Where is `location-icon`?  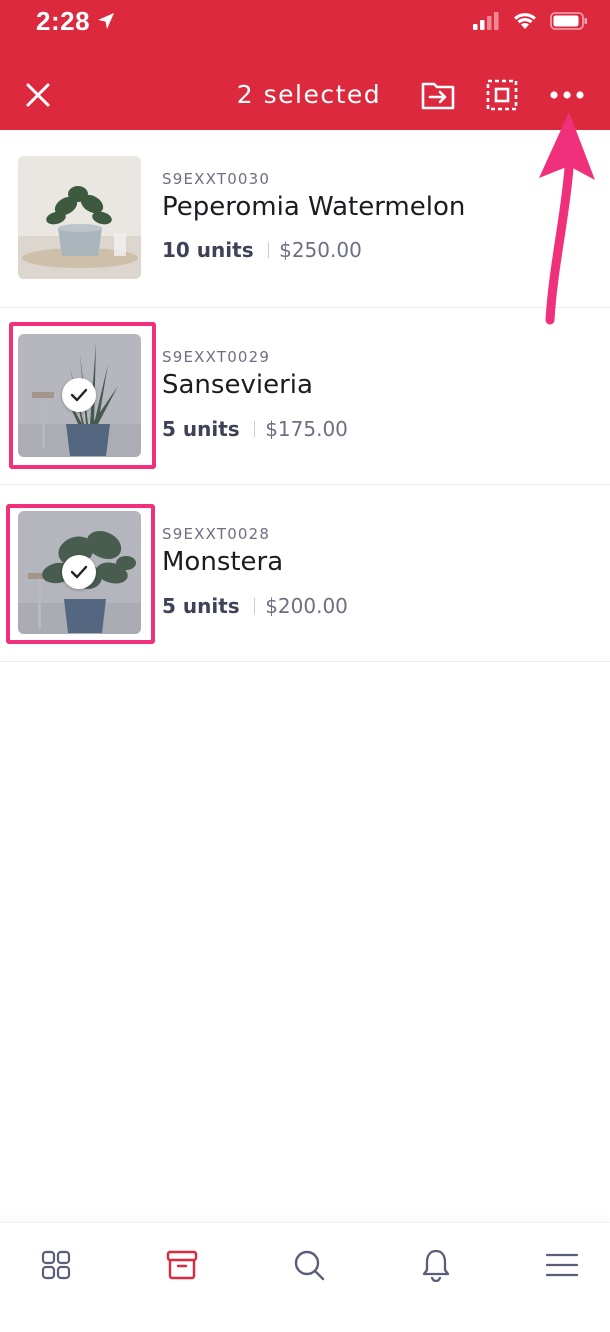 location-icon is located at coordinates (106, 23).